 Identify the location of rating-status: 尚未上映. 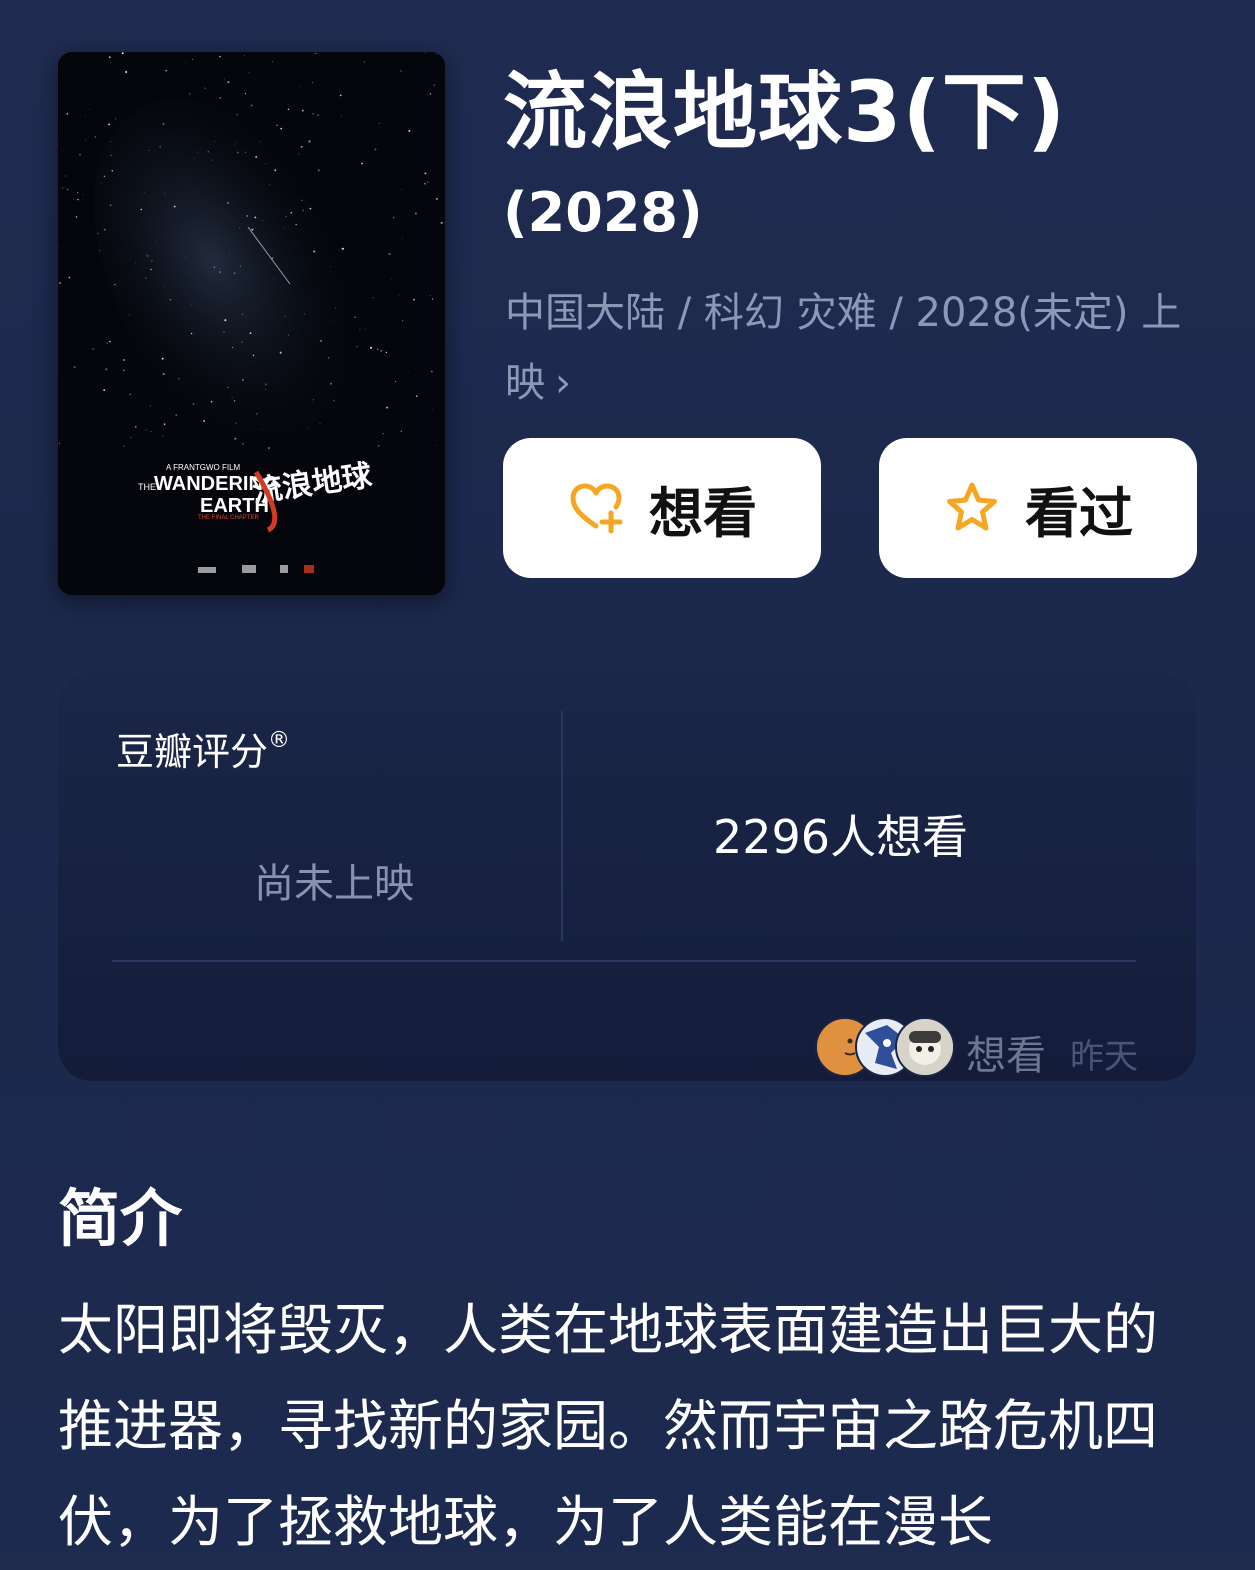
(334, 880).